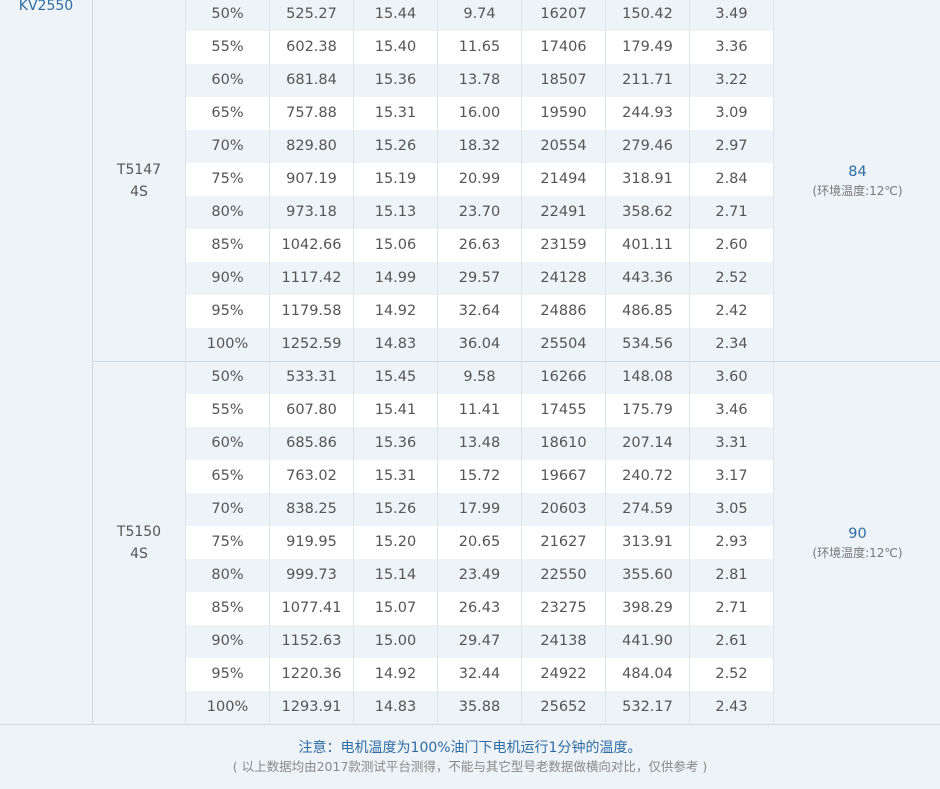  Describe the element at coordinates (311, 212) in the screenshot. I see `table-cell: 973.18` at that location.